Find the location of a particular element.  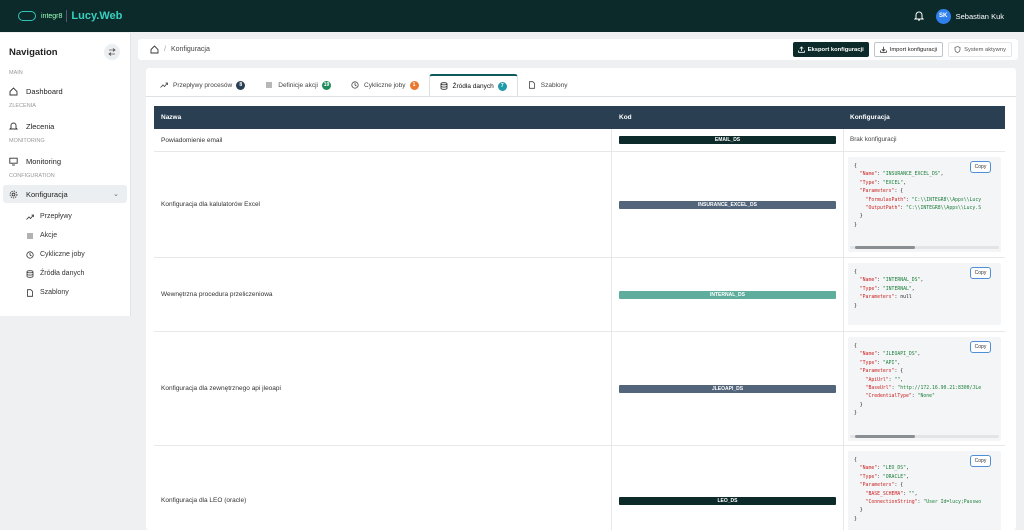

swap-icon is located at coordinates (112, 52).